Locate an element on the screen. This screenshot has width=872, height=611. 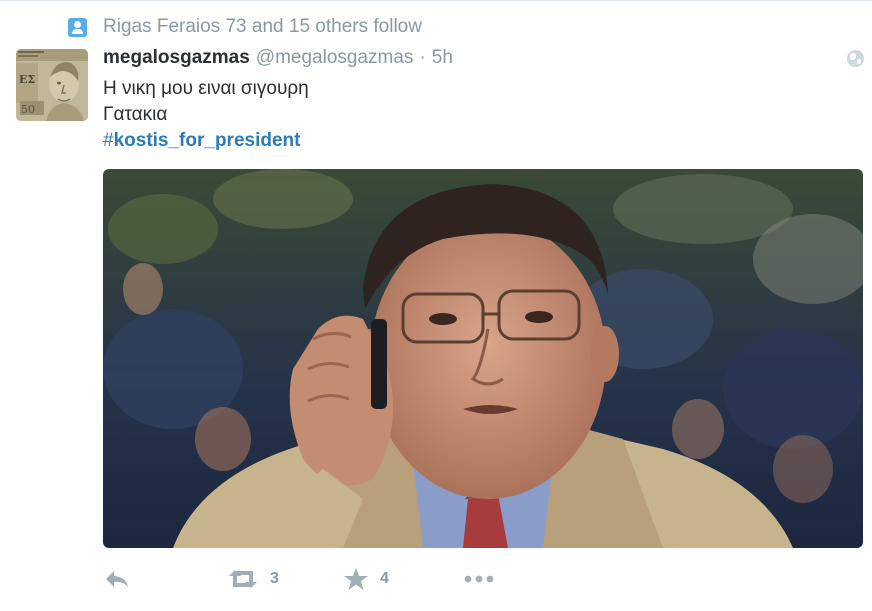
retweet-icon is located at coordinates (243, 579).